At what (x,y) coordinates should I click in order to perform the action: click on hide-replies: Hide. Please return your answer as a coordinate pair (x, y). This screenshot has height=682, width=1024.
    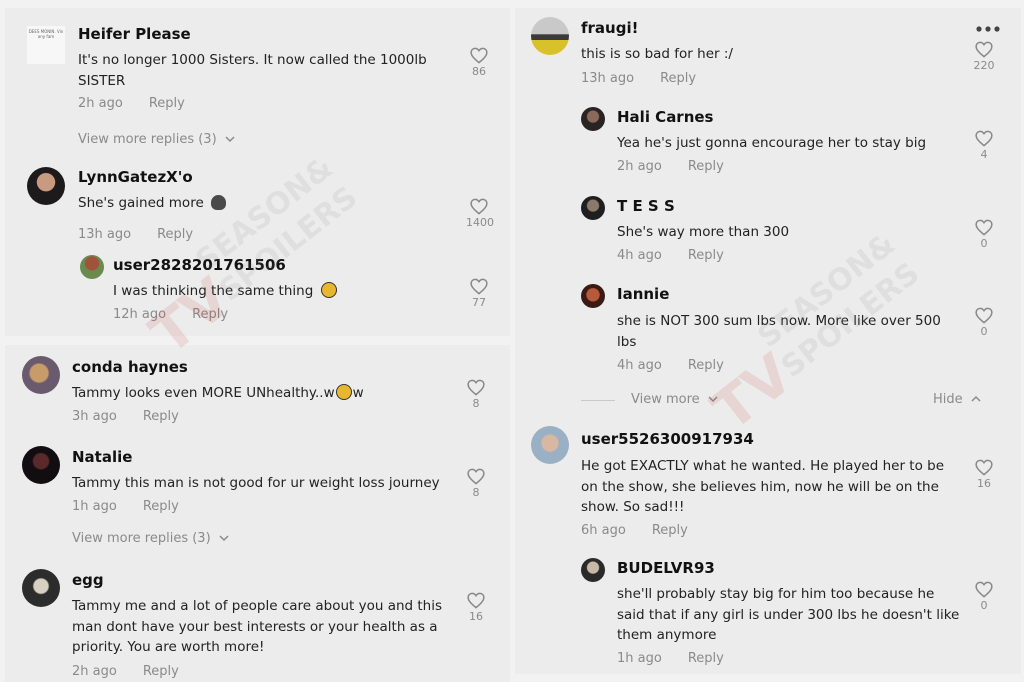
    Looking at the image, I should click on (957, 399).